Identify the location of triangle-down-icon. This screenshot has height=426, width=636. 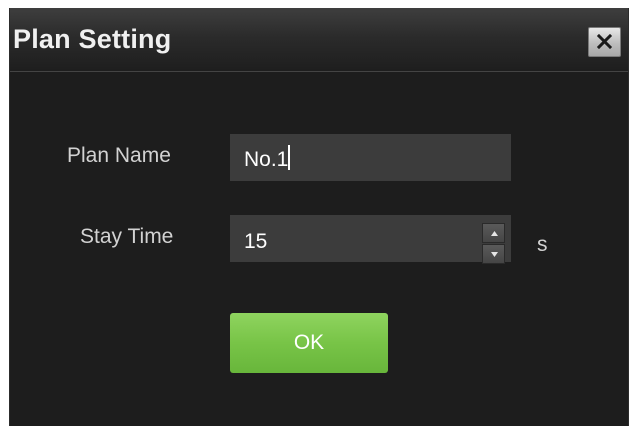
(494, 254).